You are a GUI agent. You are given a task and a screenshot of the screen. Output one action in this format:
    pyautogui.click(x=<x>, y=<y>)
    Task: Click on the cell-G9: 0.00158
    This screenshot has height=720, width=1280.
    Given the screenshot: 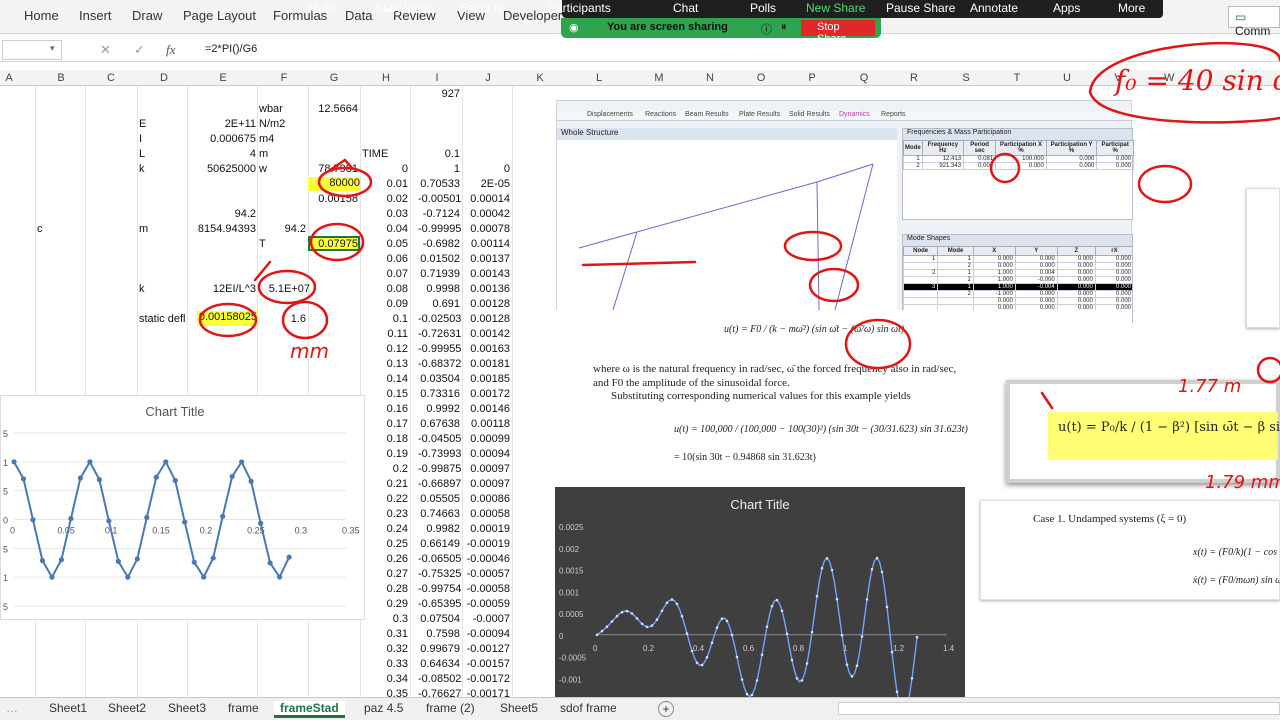 What is the action you would take?
    pyautogui.click(x=334, y=199)
    